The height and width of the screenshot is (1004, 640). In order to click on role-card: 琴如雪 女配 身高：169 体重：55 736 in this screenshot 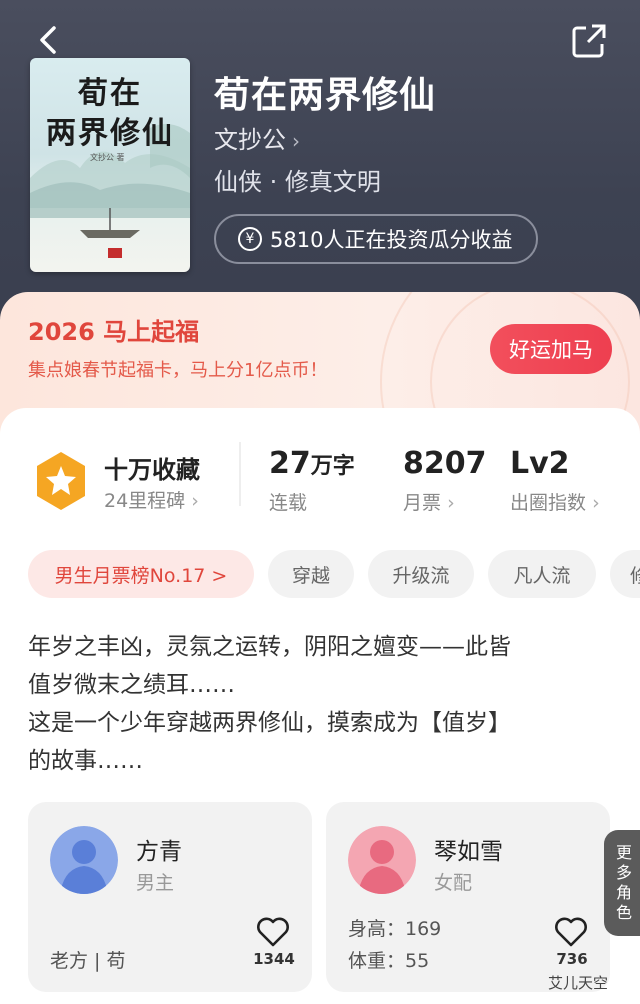, I will do `click(468, 897)`.